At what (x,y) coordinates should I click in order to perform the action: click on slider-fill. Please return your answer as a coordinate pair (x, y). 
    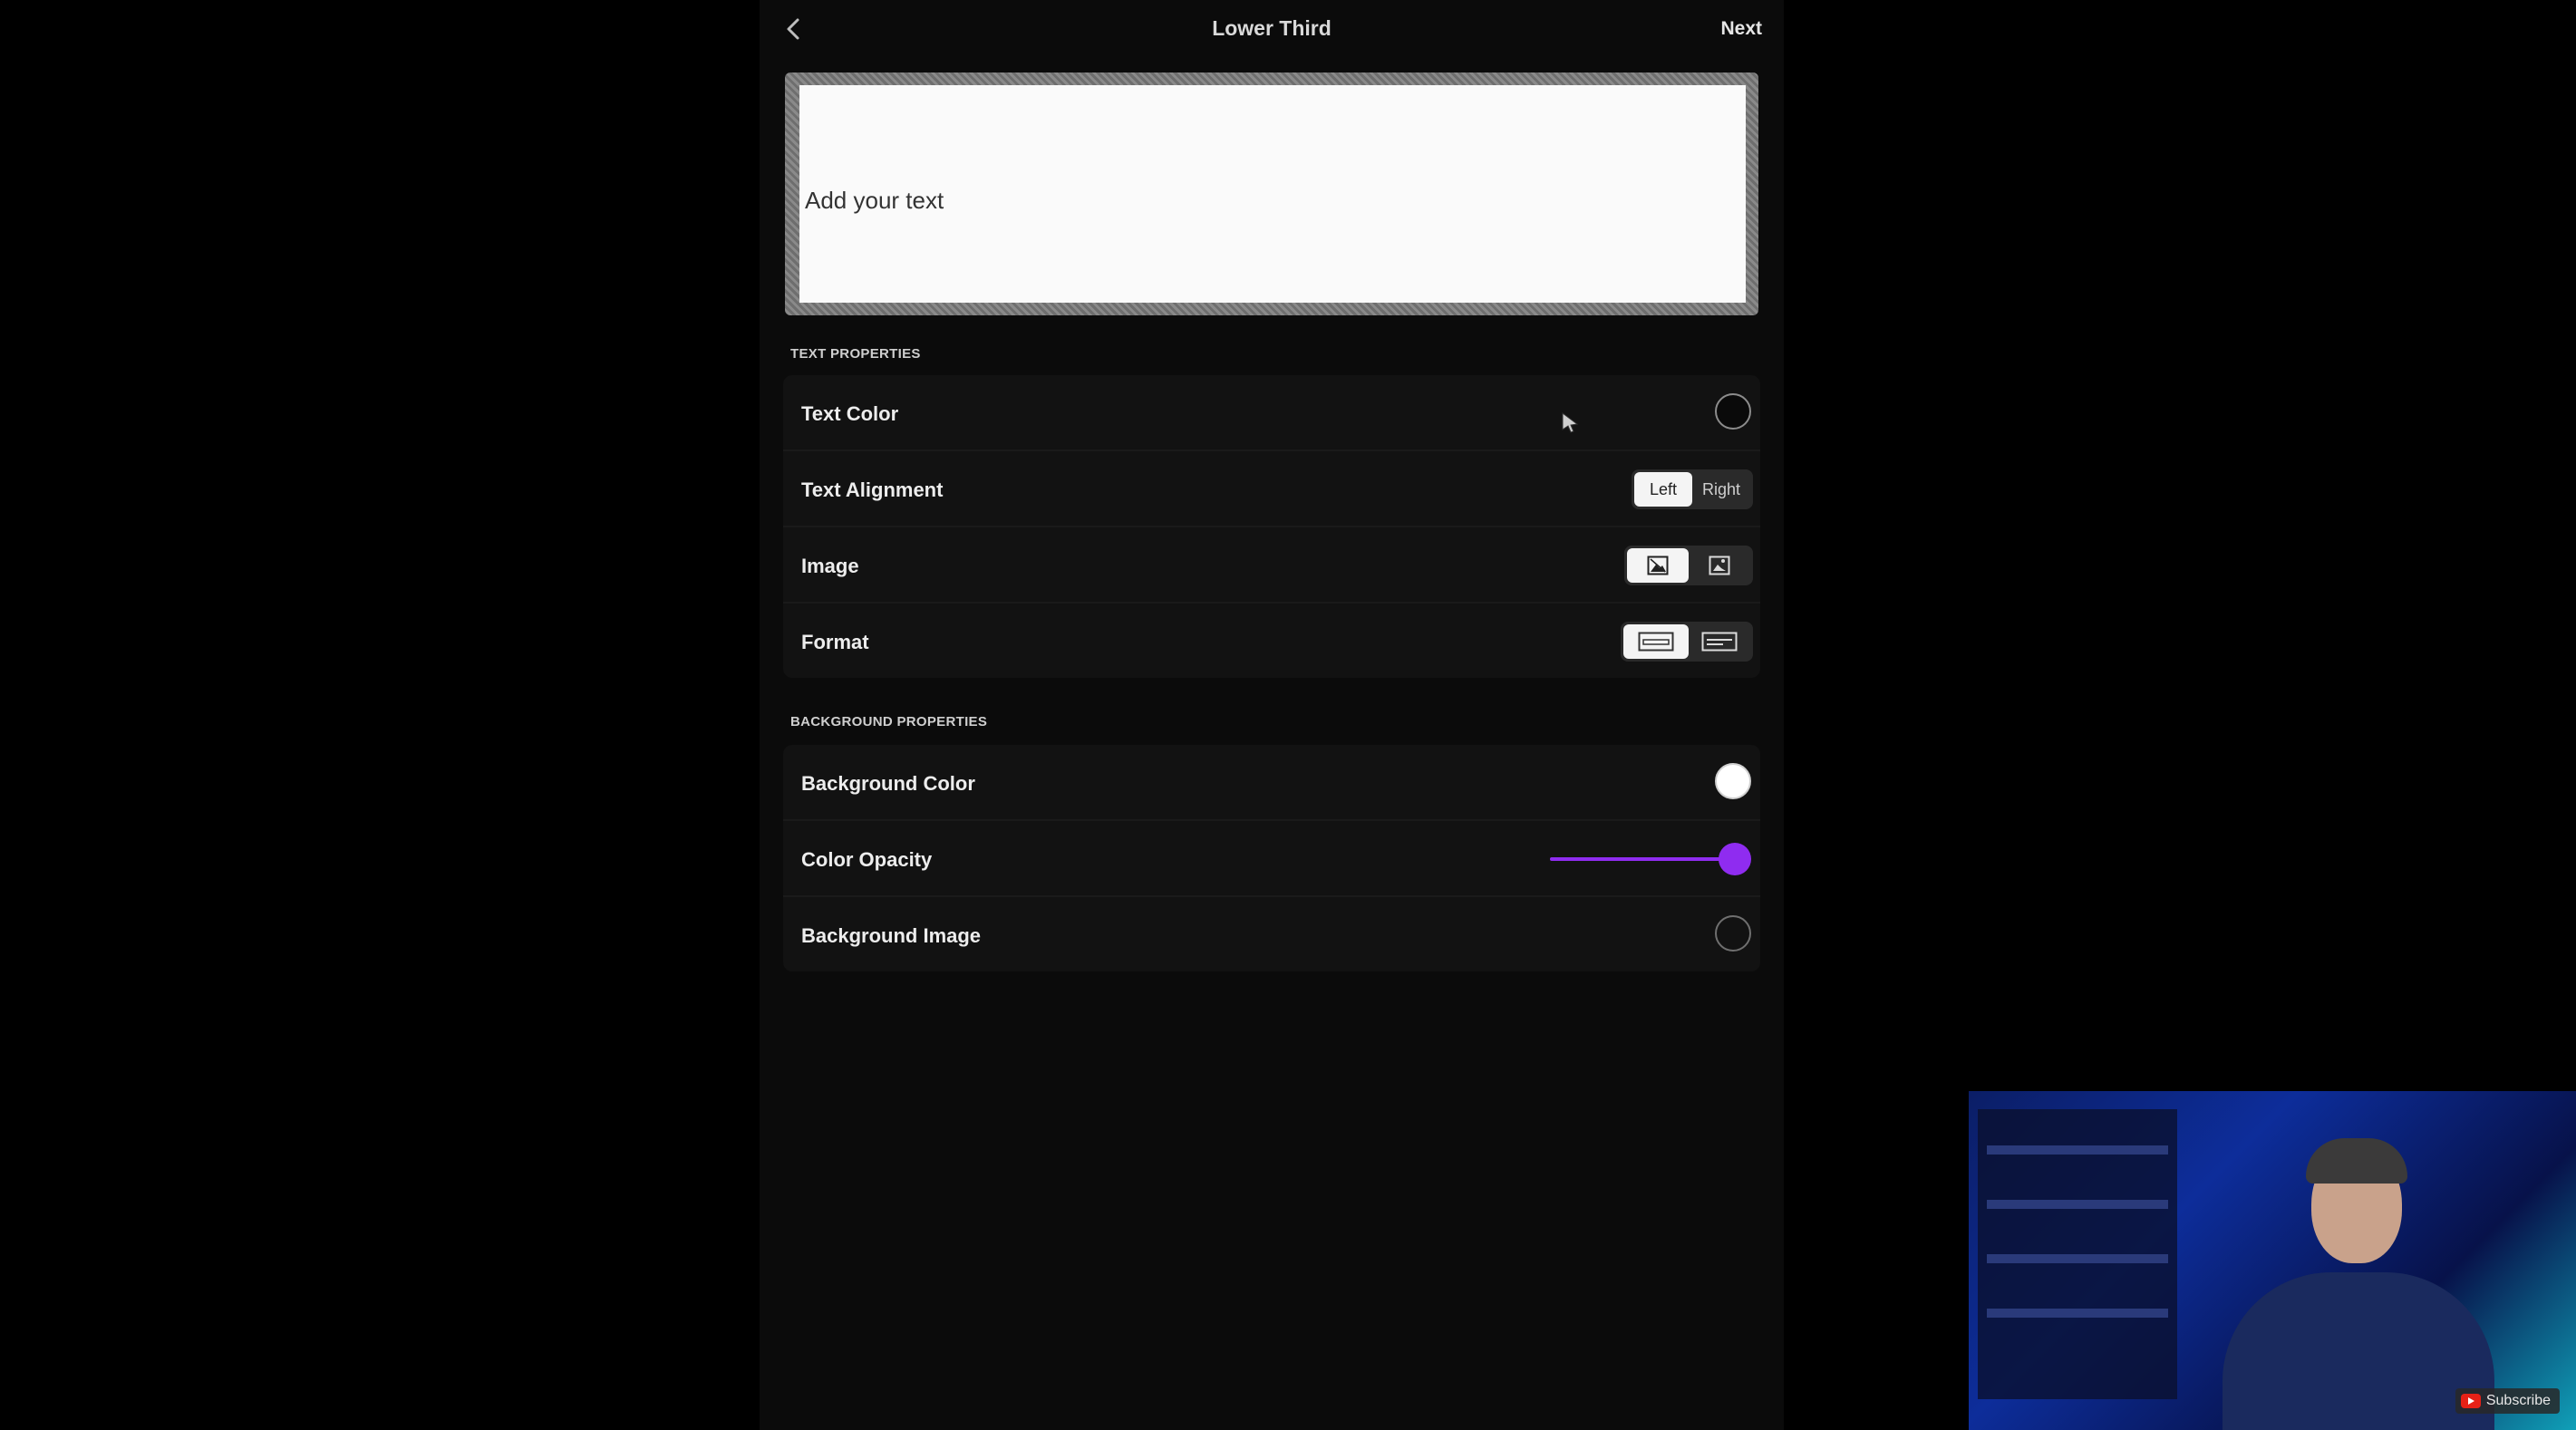
    Looking at the image, I should click on (1642, 859).